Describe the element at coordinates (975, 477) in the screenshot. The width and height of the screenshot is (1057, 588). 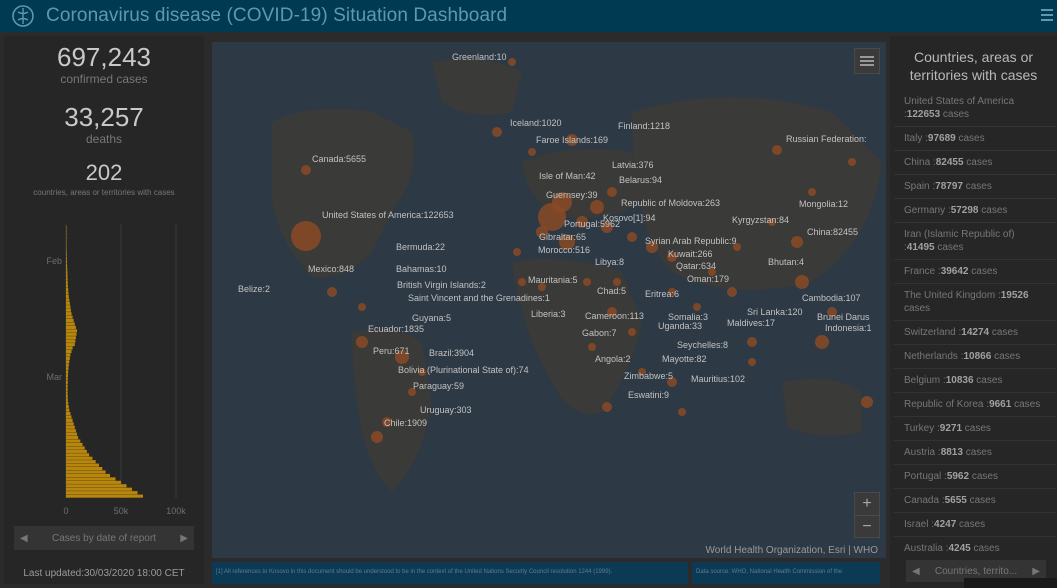
I see `country-row: Portugal :5962 cases` at that location.